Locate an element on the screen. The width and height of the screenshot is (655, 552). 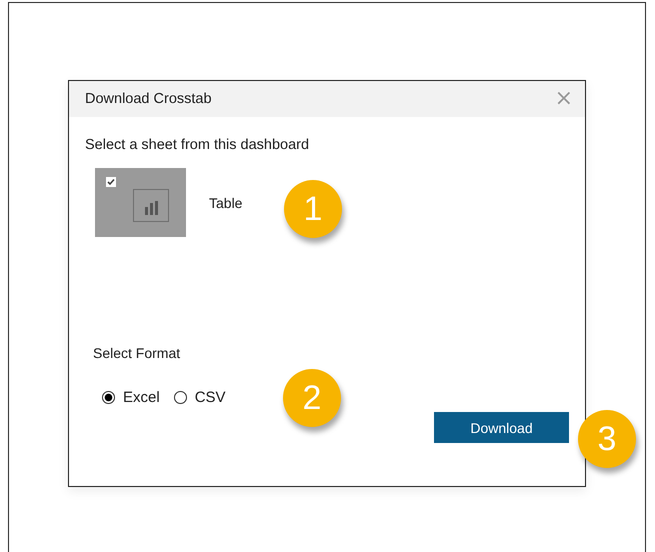
callout-badge: 1 is located at coordinates (313, 209).